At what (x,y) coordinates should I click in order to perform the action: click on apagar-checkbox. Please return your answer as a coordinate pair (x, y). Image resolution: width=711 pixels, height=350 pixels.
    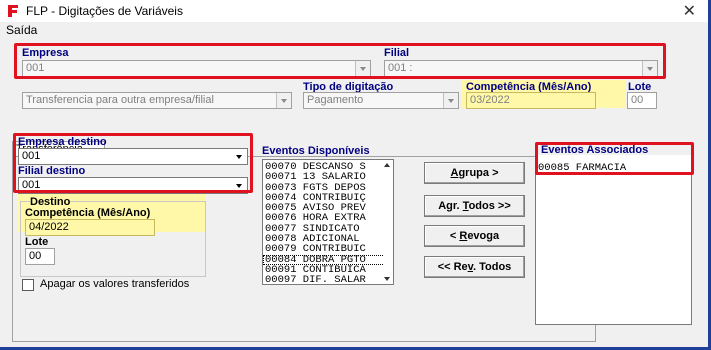
    Looking at the image, I should click on (28, 285).